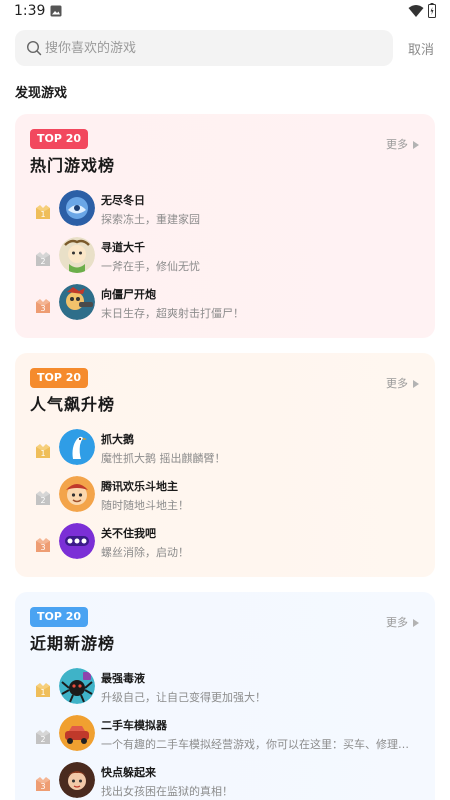  What do you see at coordinates (256, 744) in the screenshot?
I see `game-desc: 一个有趣的二手车模拟经营游戏，你可以在这里：买车、修理、改装、卖车` at bounding box center [256, 744].